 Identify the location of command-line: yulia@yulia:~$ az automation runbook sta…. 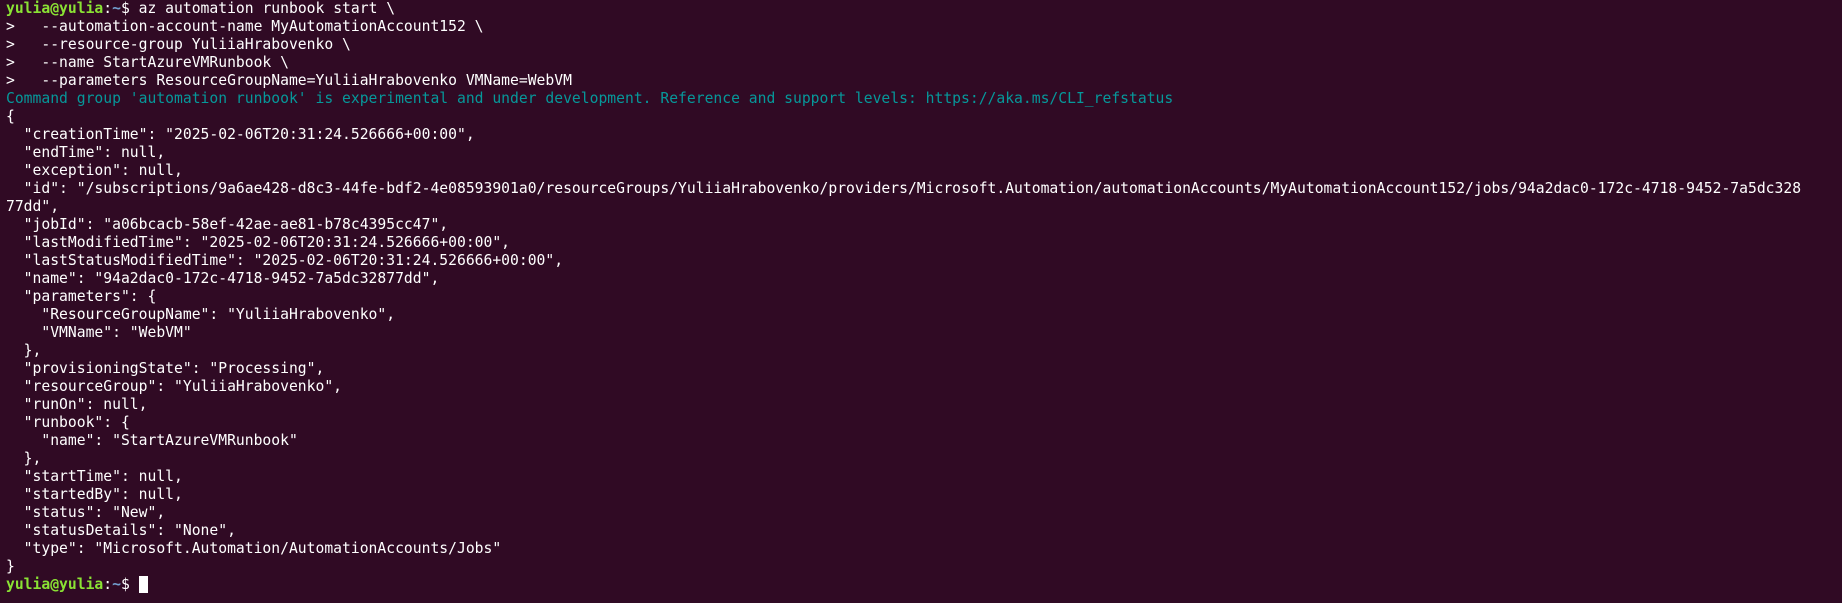
(924, 9).